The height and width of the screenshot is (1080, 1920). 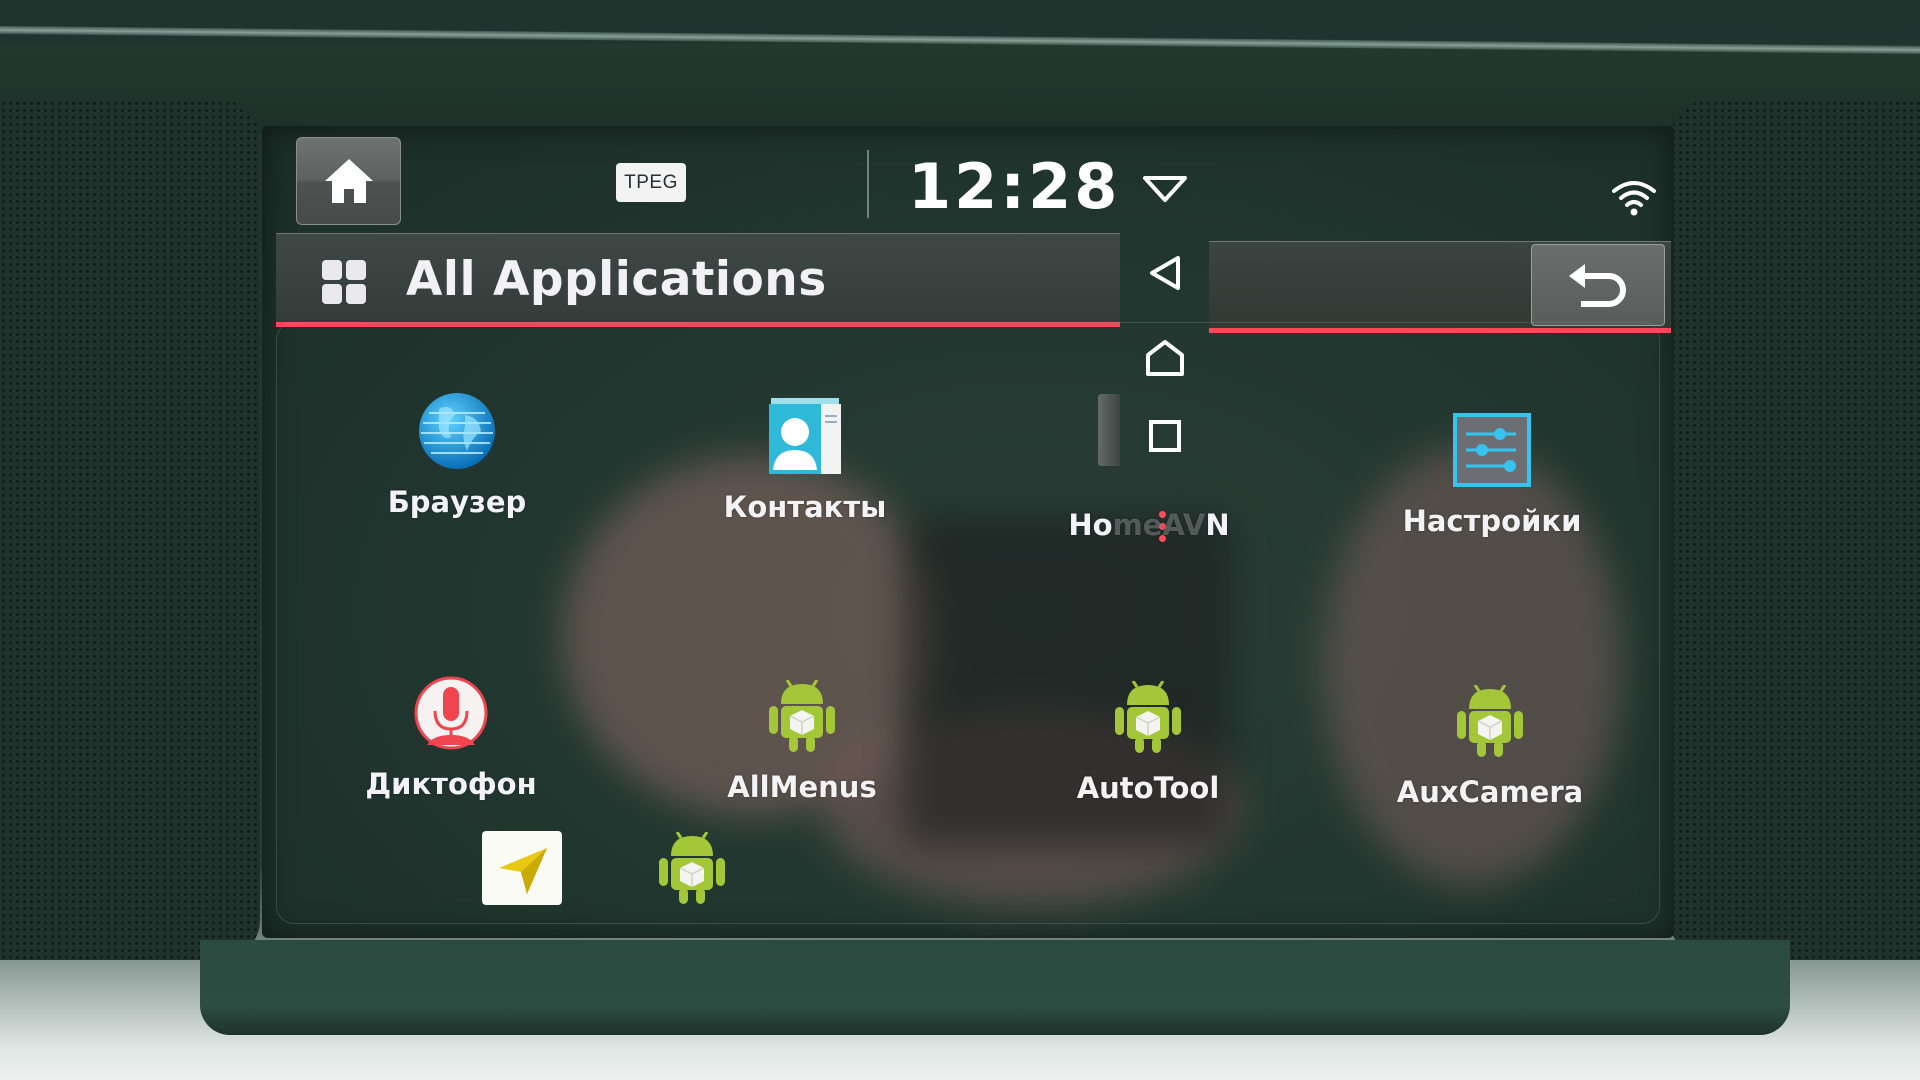 I want to click on app-settings: Настройки, so click(x=1492, y=473).